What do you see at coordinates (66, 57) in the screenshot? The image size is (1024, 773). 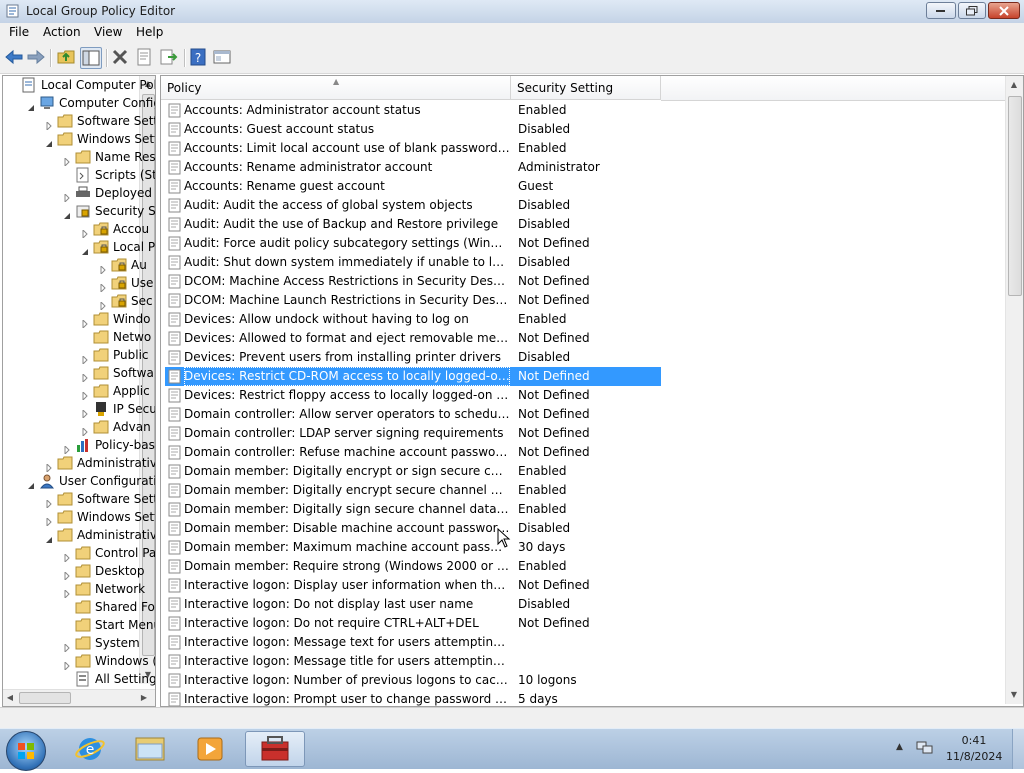 I see `up-folder-icon` at bounding box center [66, 57].